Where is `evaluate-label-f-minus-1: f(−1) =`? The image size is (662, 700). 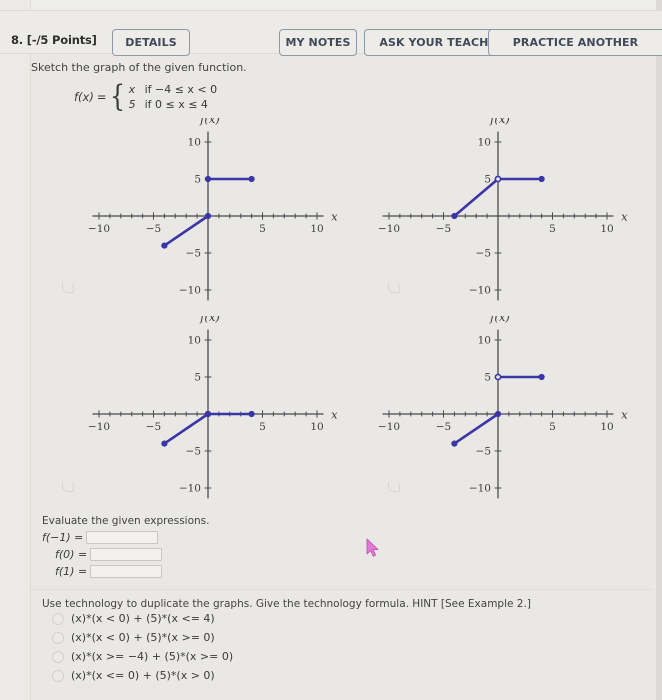
evaluate-label-f-minus-1: f(−1) = is located at coordinates (63, 537).